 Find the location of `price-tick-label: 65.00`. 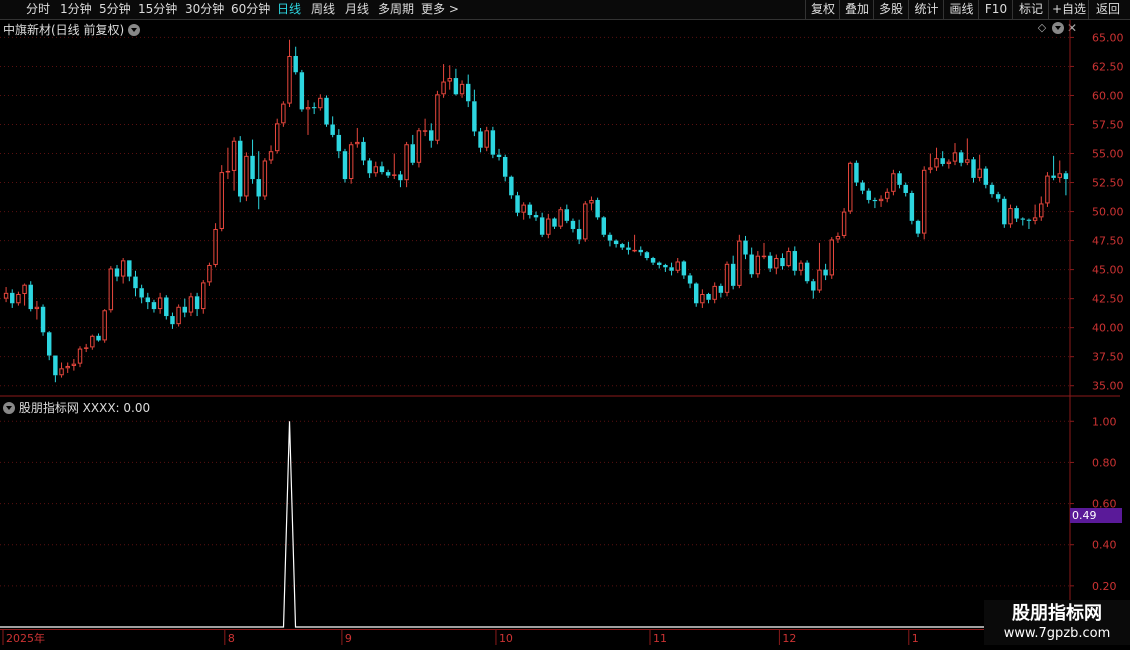

price-tick-label: 65.00 is located at coordinates (1108, 37).